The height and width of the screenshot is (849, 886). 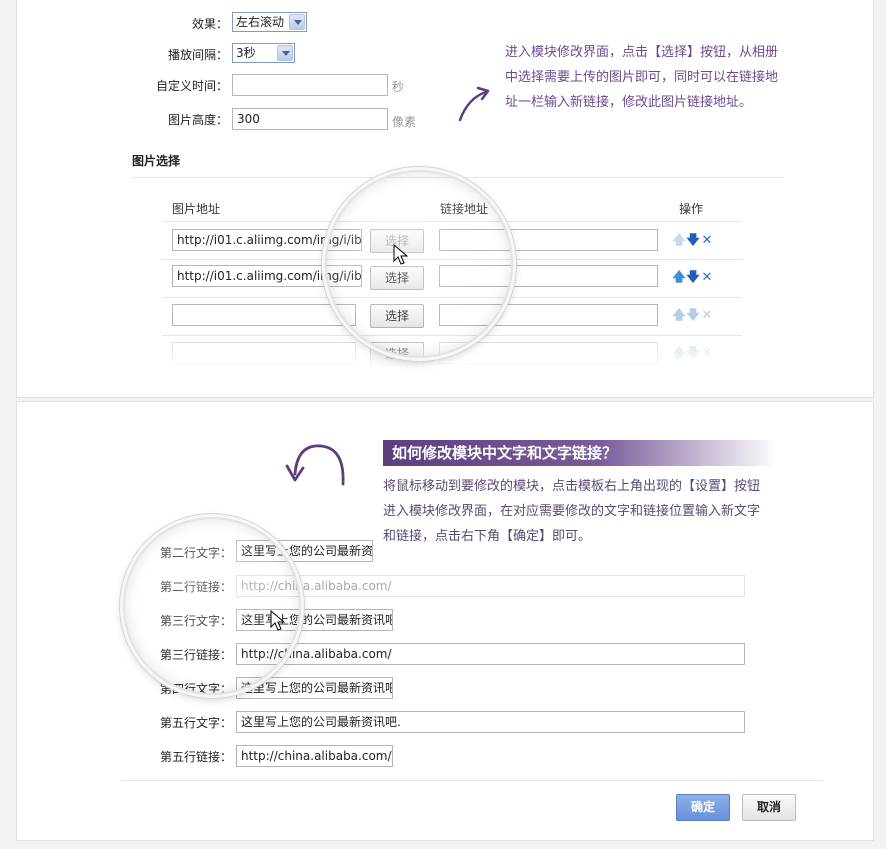 What do you see at coordinates (156, 161) in the screenshot?
I see `image-select-title: 图片选择` at bounding box center [156, 161].